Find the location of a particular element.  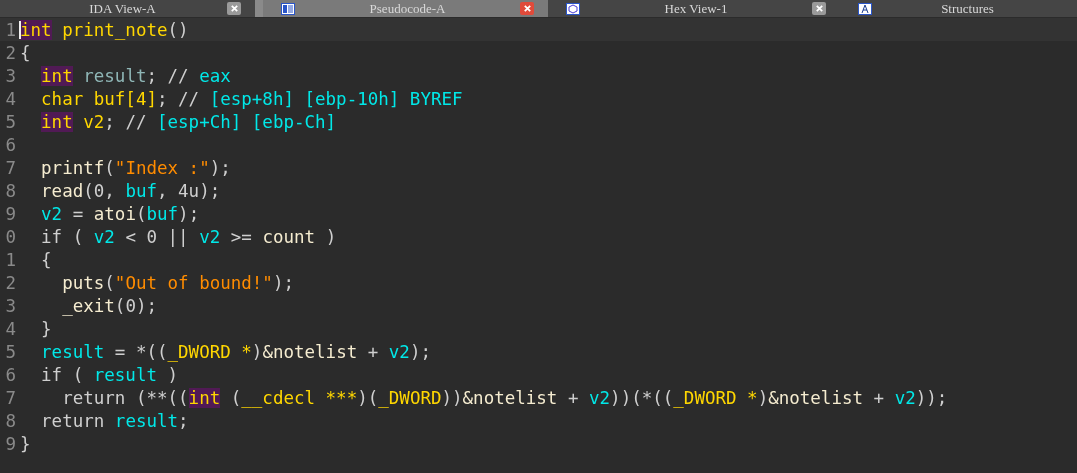

code-line: read(0, buf, 4u); is located at coordinates (130, 190).